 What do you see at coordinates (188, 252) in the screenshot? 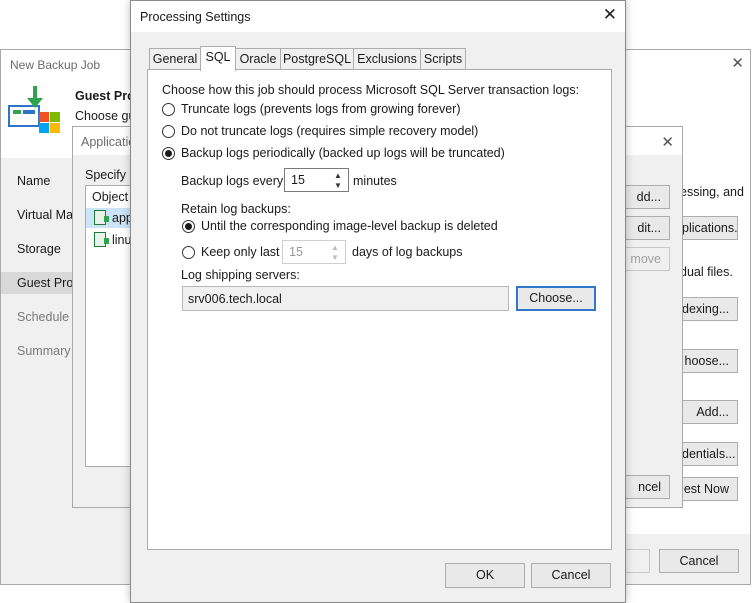
I see `keep-only-last-radio` at bounding box center [188, 252].